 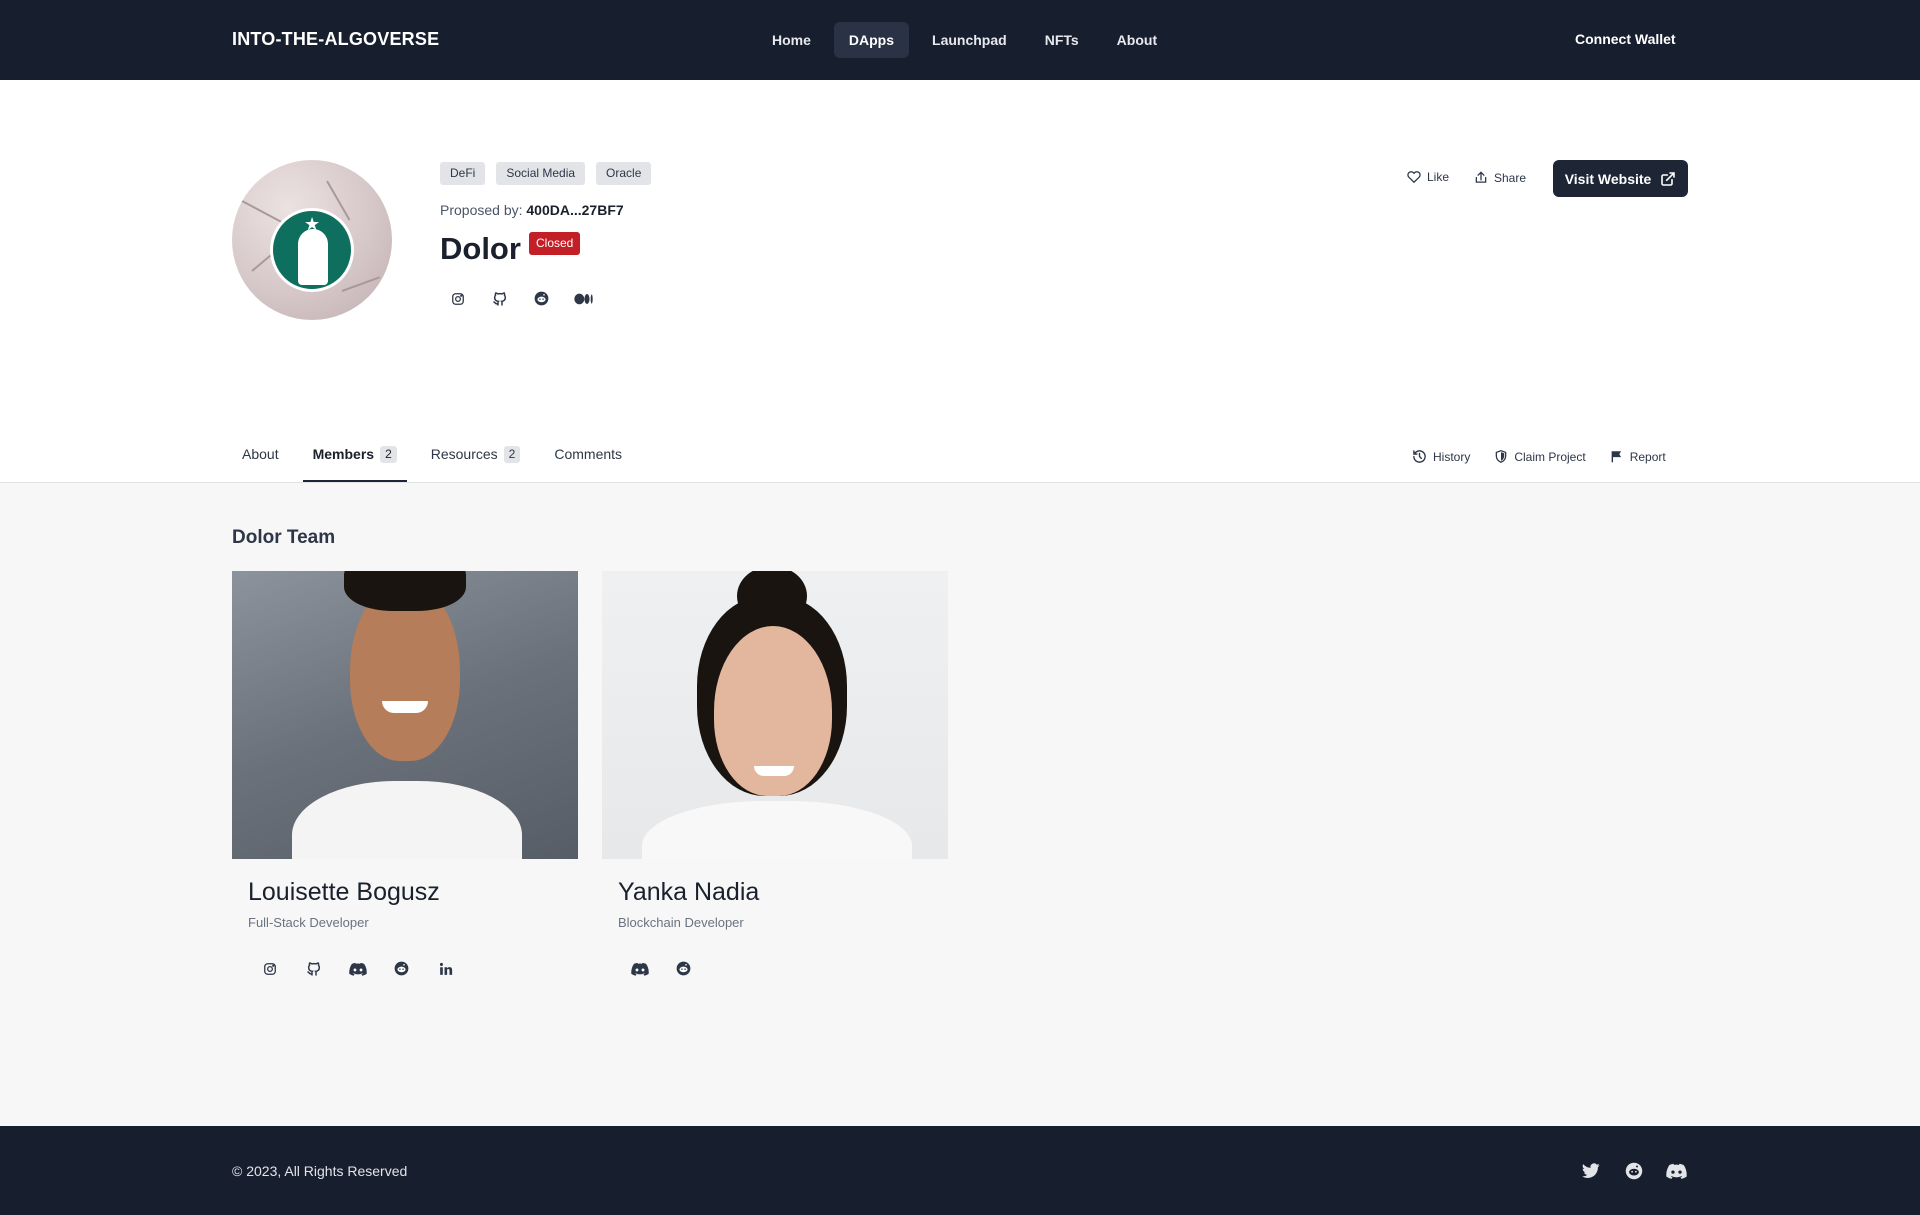 I want to click on member-card: Yanka Nadia Blockchain Developer, so click(x=775, y=775).